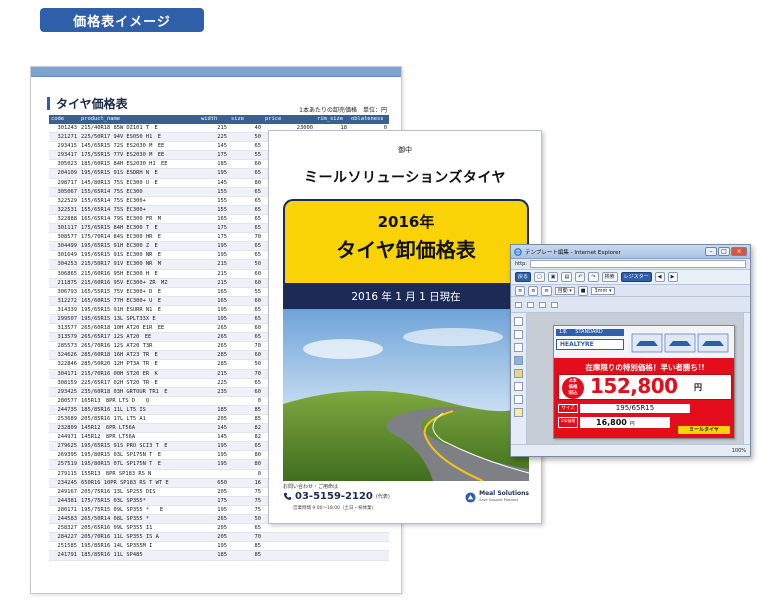  What do you see at coordinates (214, 164) in the screenshot?
I see `table-cell: 185` at bounding box center [214, 164].